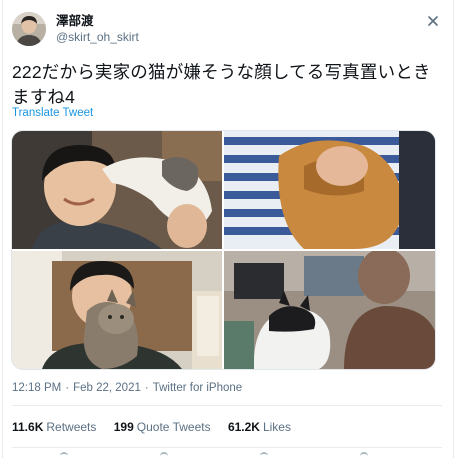 The height and width of the screenshot is (460, 456). I want to click on more-icon, so click(433, 21).